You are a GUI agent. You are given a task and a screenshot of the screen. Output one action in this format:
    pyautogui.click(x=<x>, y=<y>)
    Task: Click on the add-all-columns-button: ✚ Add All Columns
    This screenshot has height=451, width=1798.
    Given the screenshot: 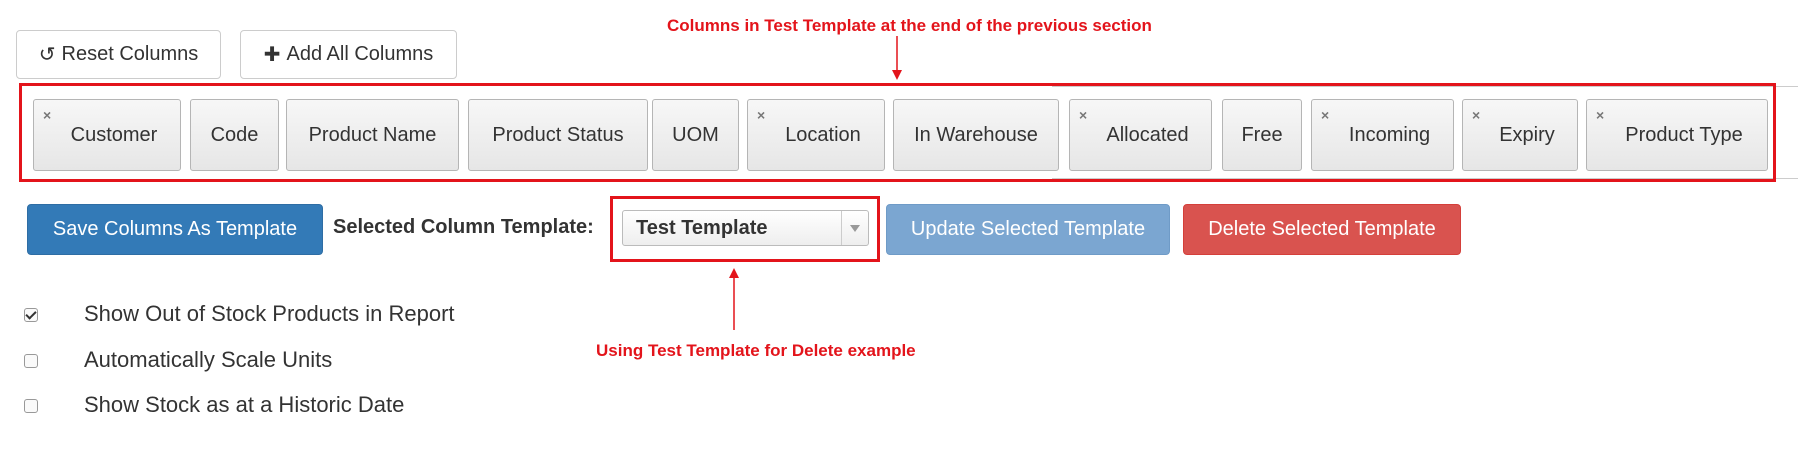 What is the action you would take?
    pyautogui.click(x=348, y=54)
    